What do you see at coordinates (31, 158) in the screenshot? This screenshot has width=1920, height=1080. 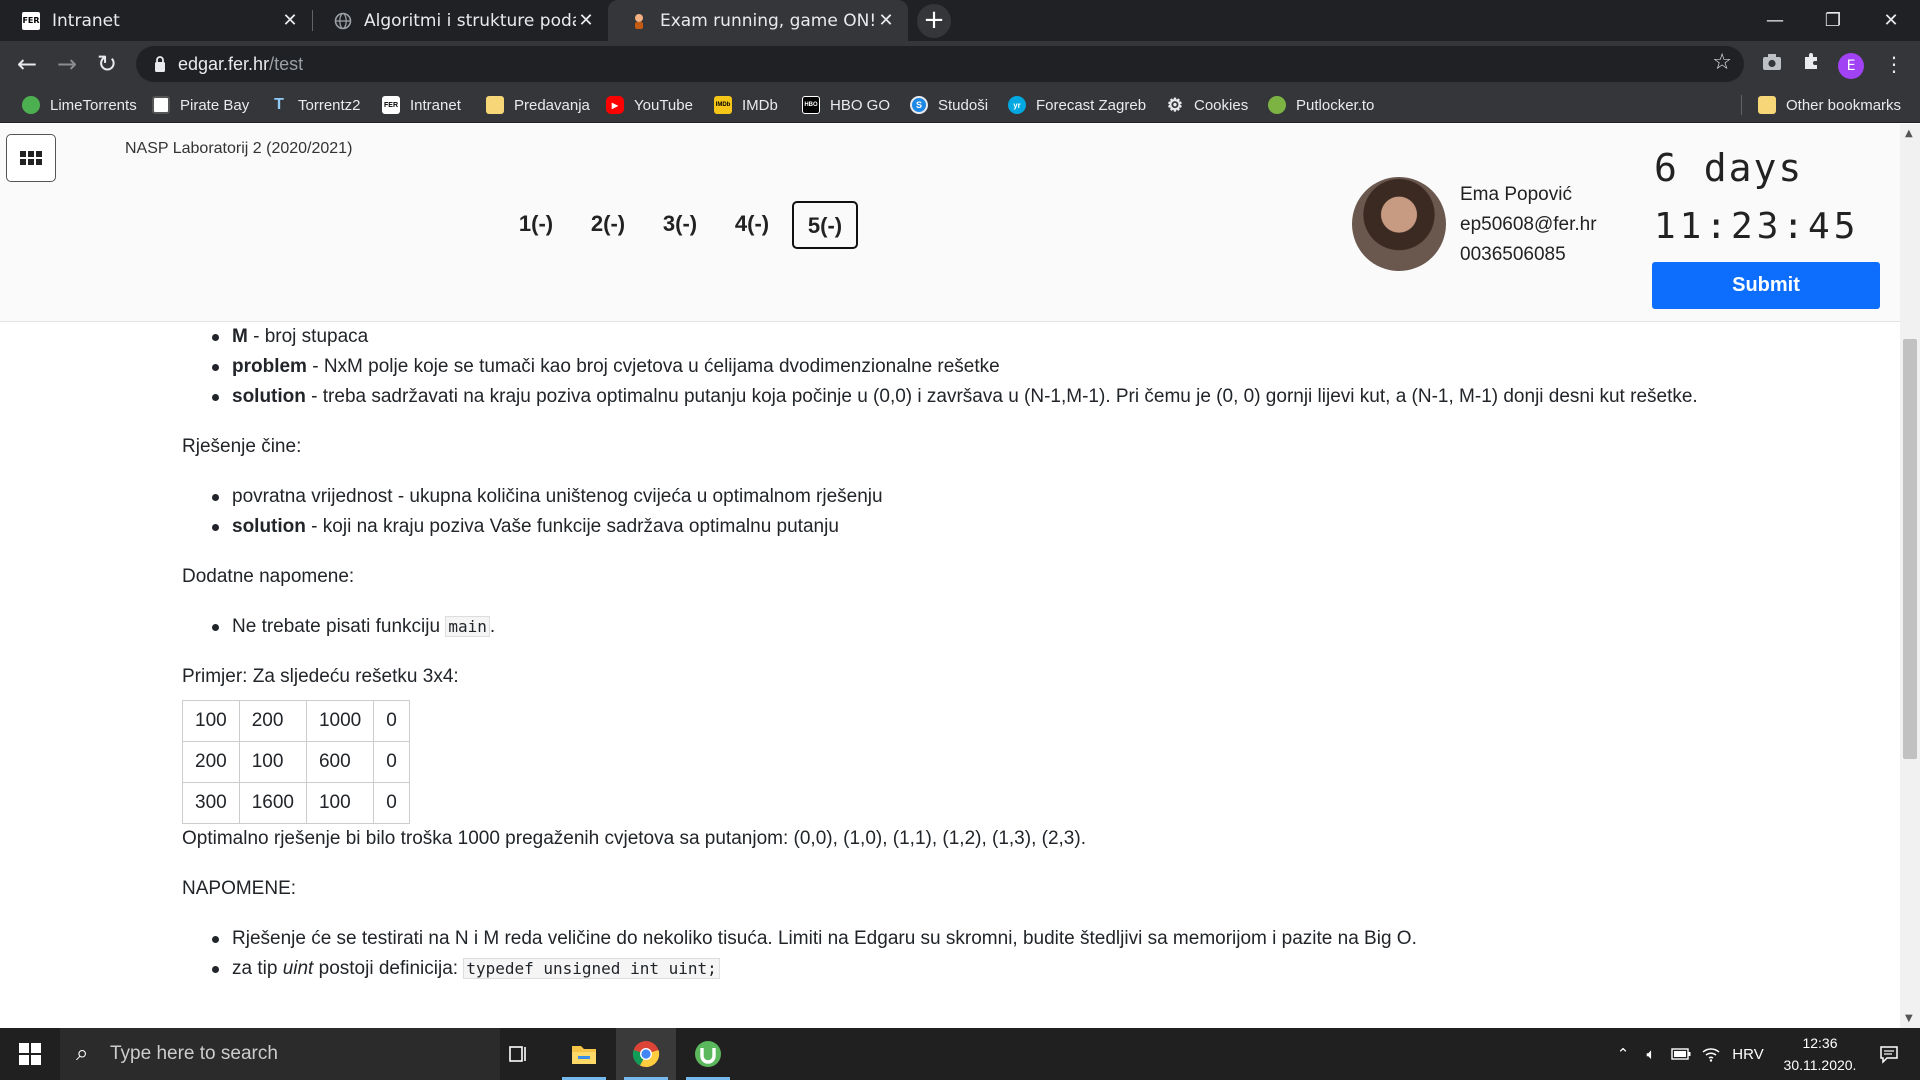 I see `apps-menu-button` at bounding box center [31, 158].